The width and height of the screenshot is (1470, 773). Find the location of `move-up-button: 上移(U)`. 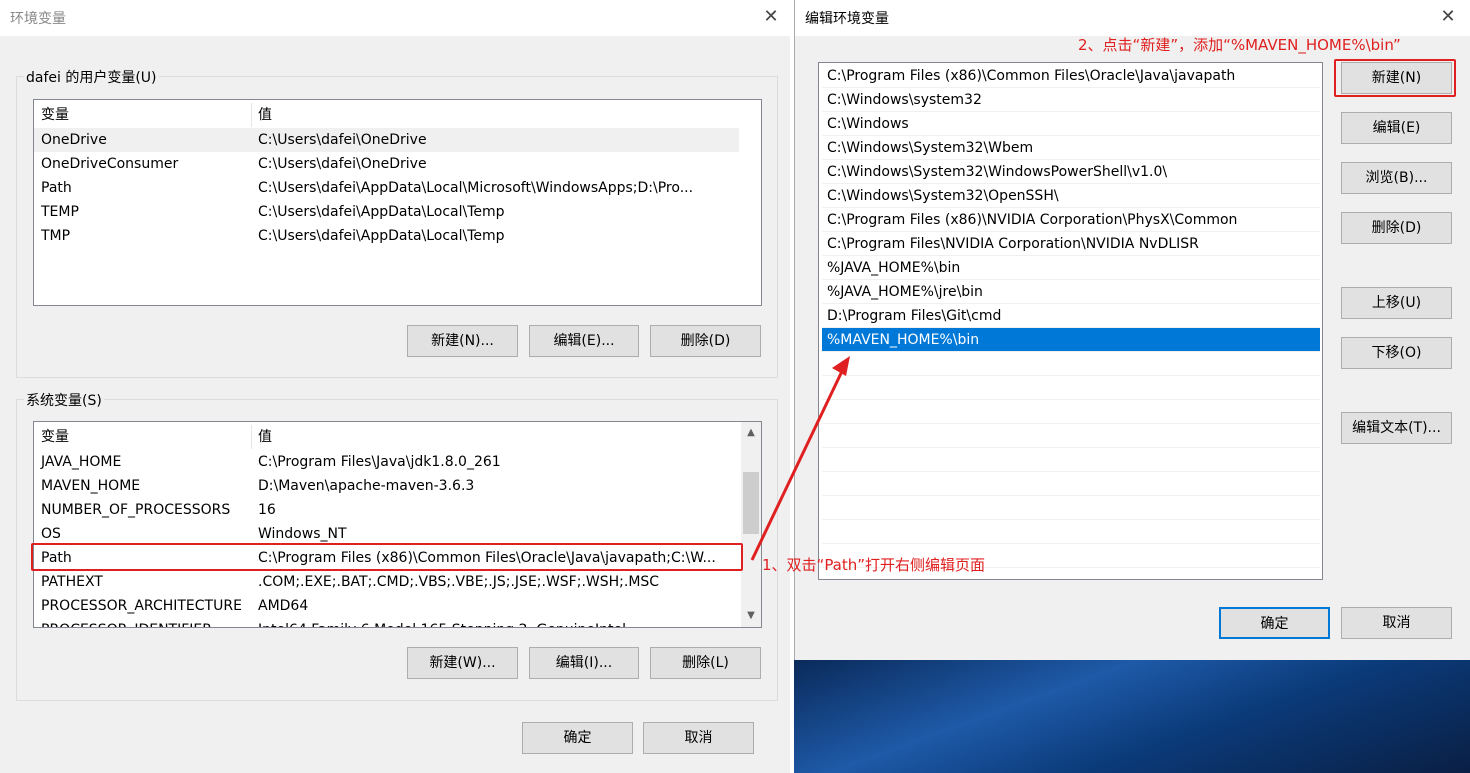

move-up-button: 上移(U) is located at coordinates (1396, 303).